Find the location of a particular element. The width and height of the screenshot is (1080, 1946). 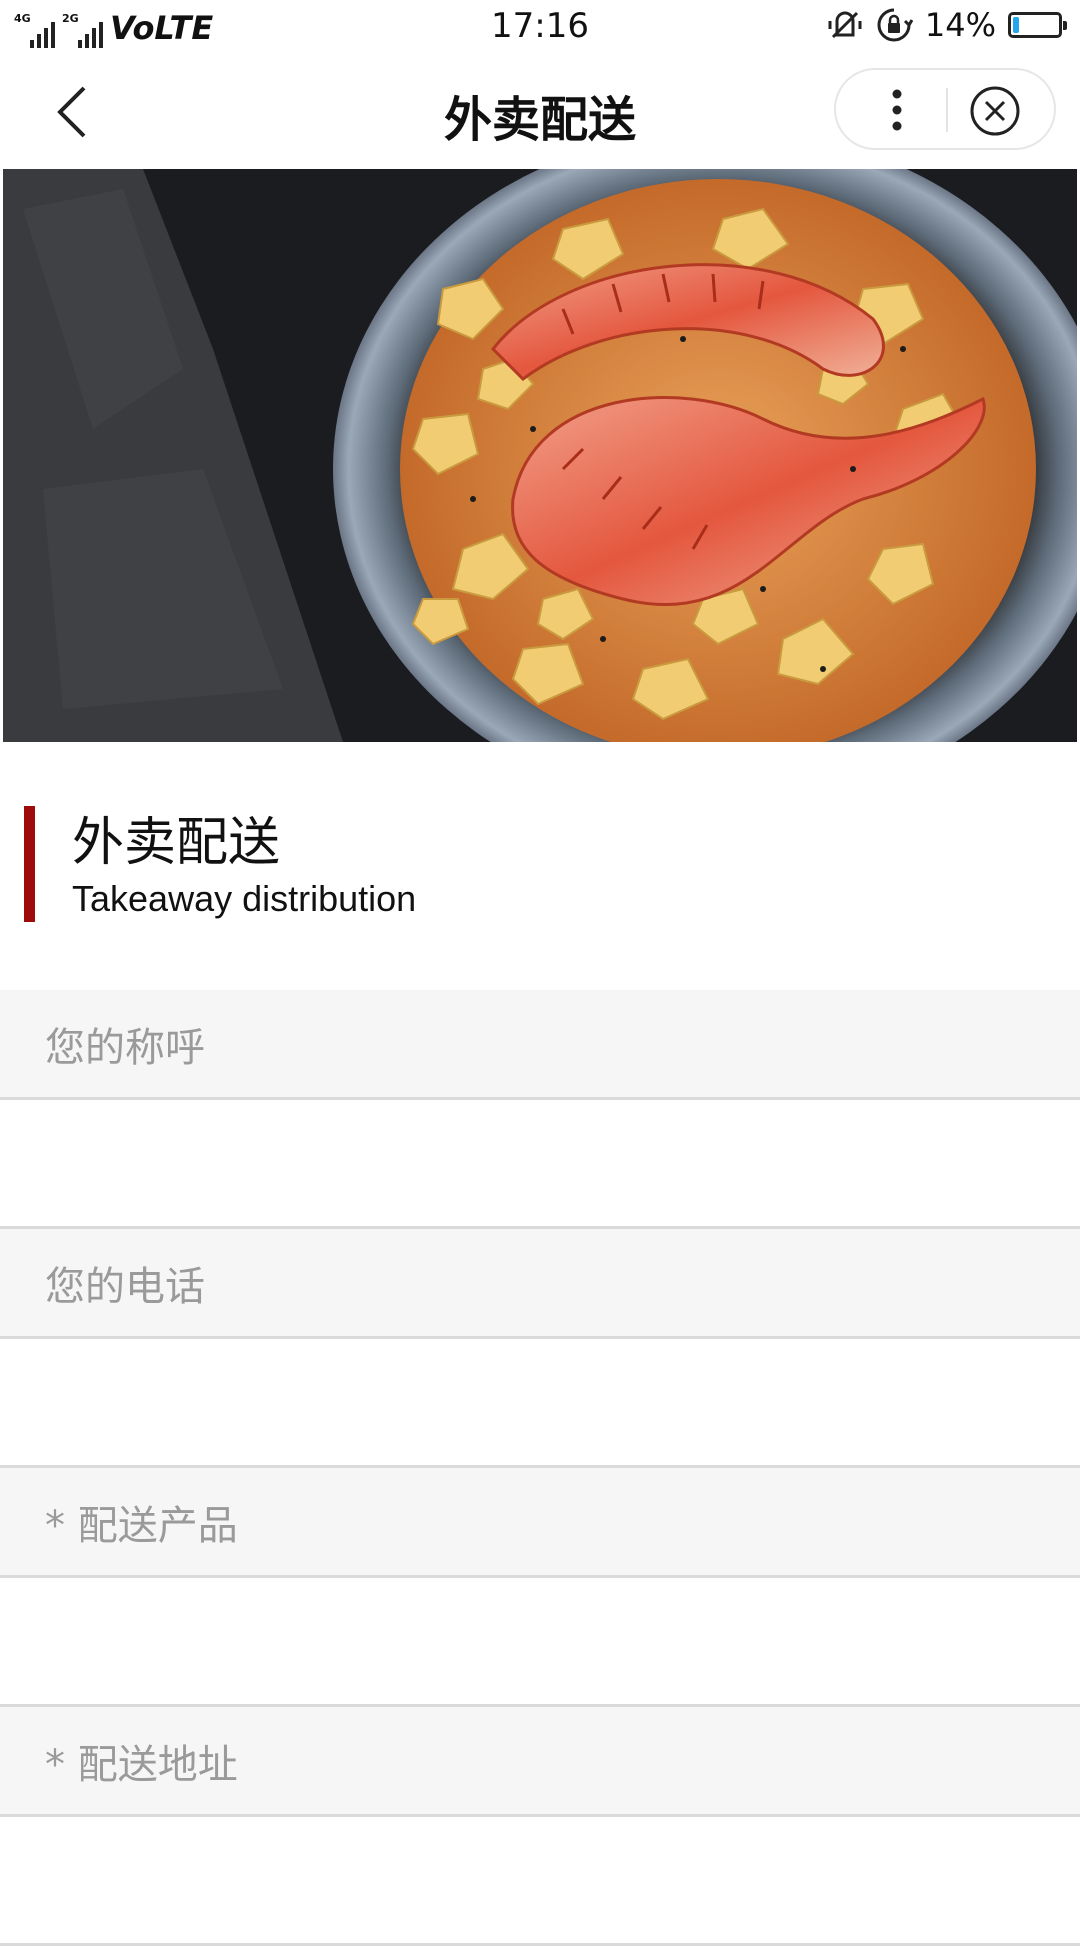

product-field-label: * 配送产品 is located at coordinates (540, 1523).